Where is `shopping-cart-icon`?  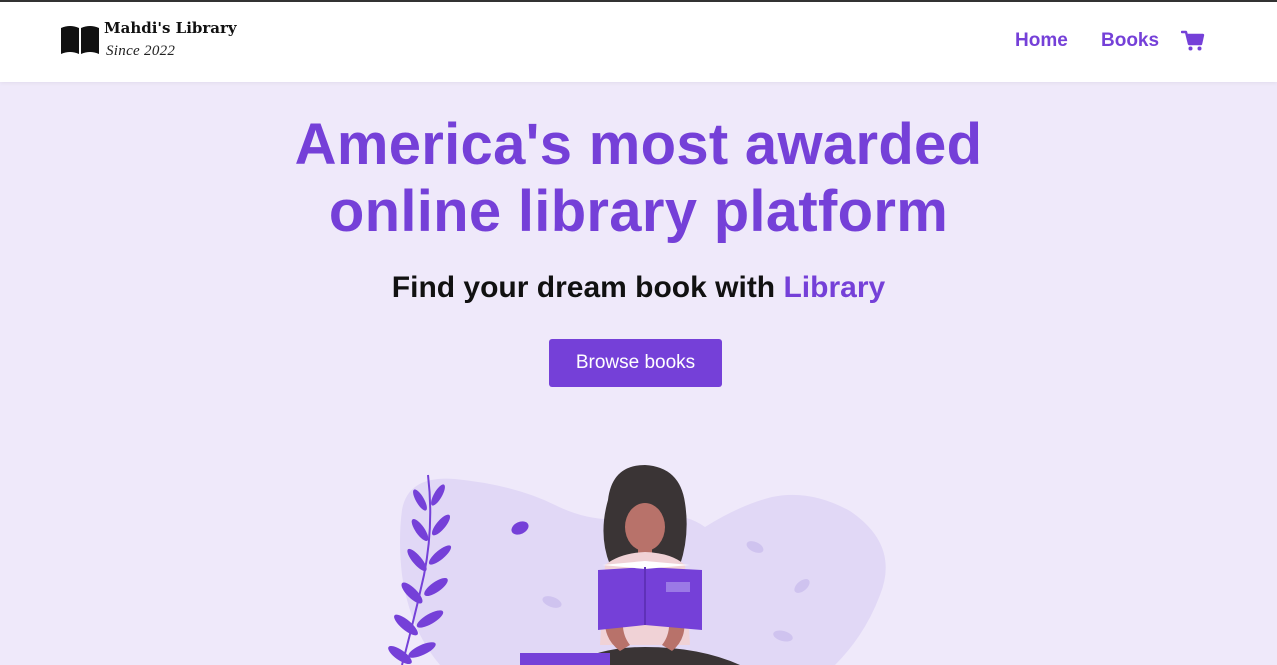
shopping-cart-icon is located at coordinates (1193, 41).